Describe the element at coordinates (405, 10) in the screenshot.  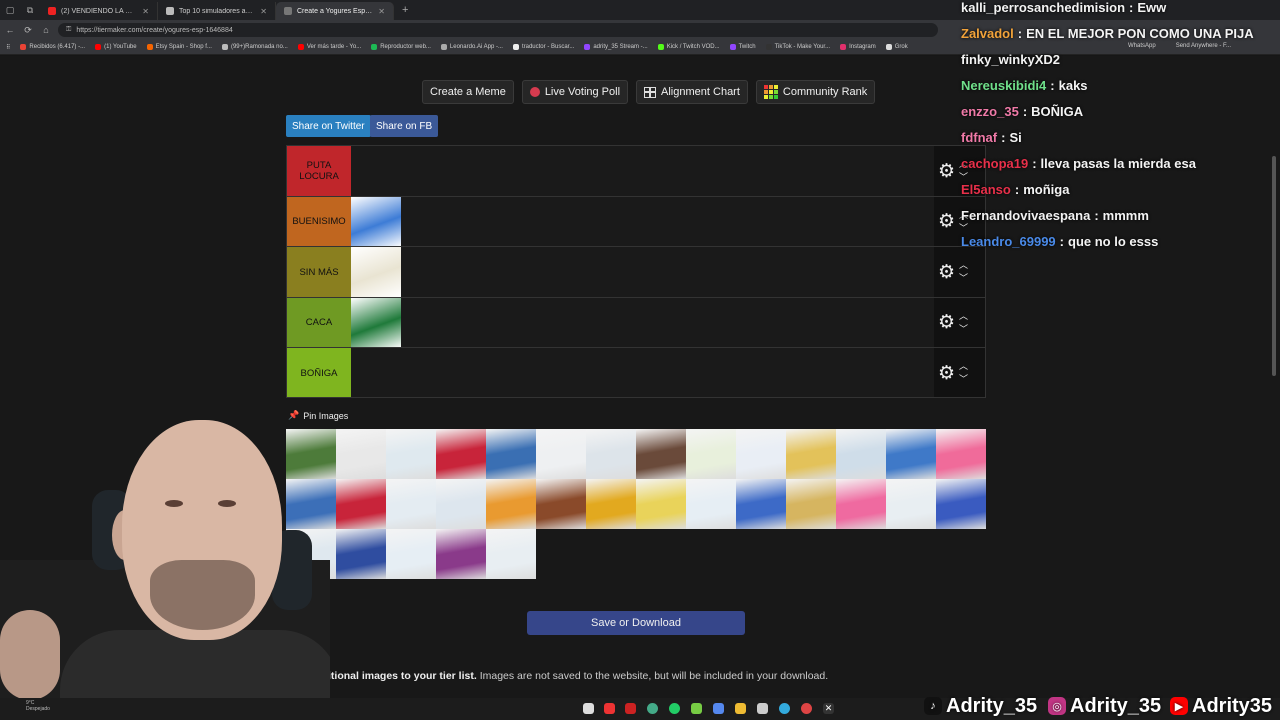
I see `new-tab-button: +` at that location.